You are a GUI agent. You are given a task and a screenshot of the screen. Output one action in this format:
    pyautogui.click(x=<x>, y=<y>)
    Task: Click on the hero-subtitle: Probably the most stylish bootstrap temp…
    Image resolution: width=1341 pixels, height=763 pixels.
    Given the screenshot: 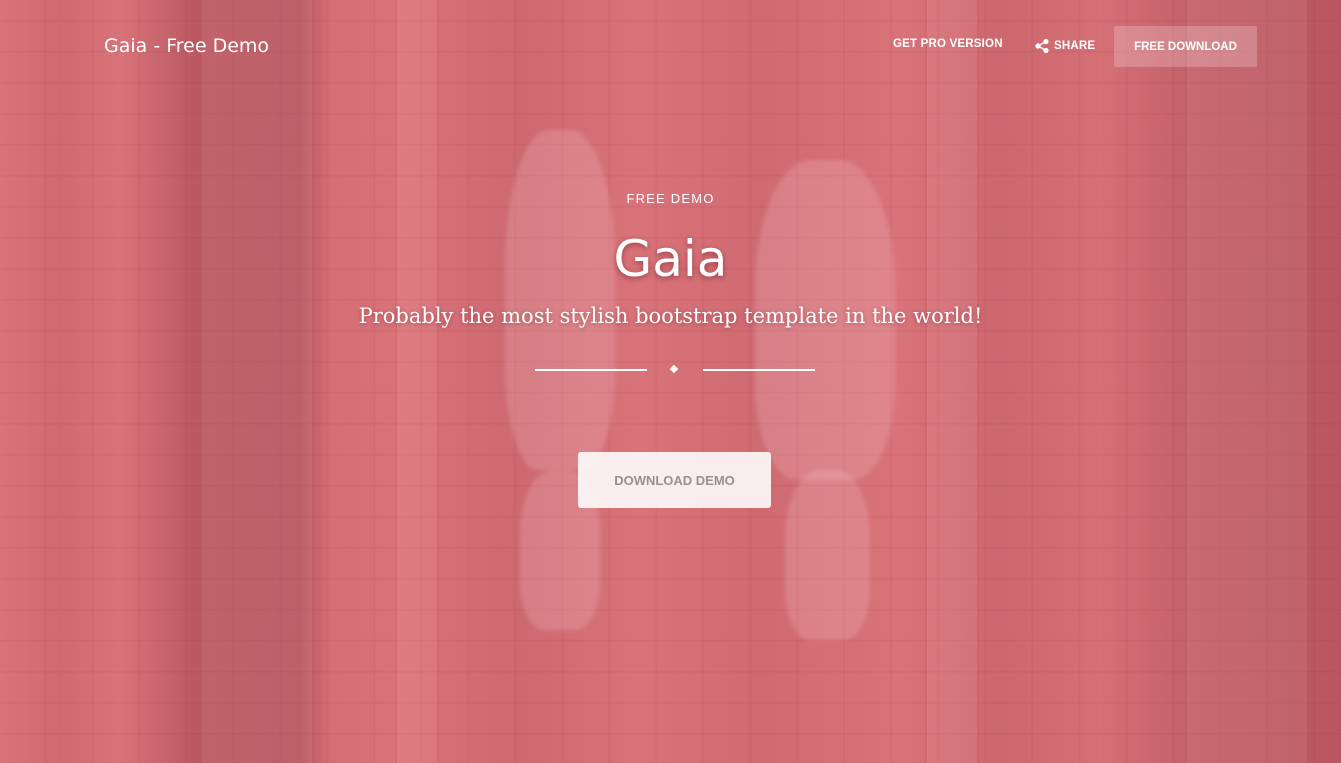 What is the action you would take?
    pyautogui.click(x=670, y=316)
    